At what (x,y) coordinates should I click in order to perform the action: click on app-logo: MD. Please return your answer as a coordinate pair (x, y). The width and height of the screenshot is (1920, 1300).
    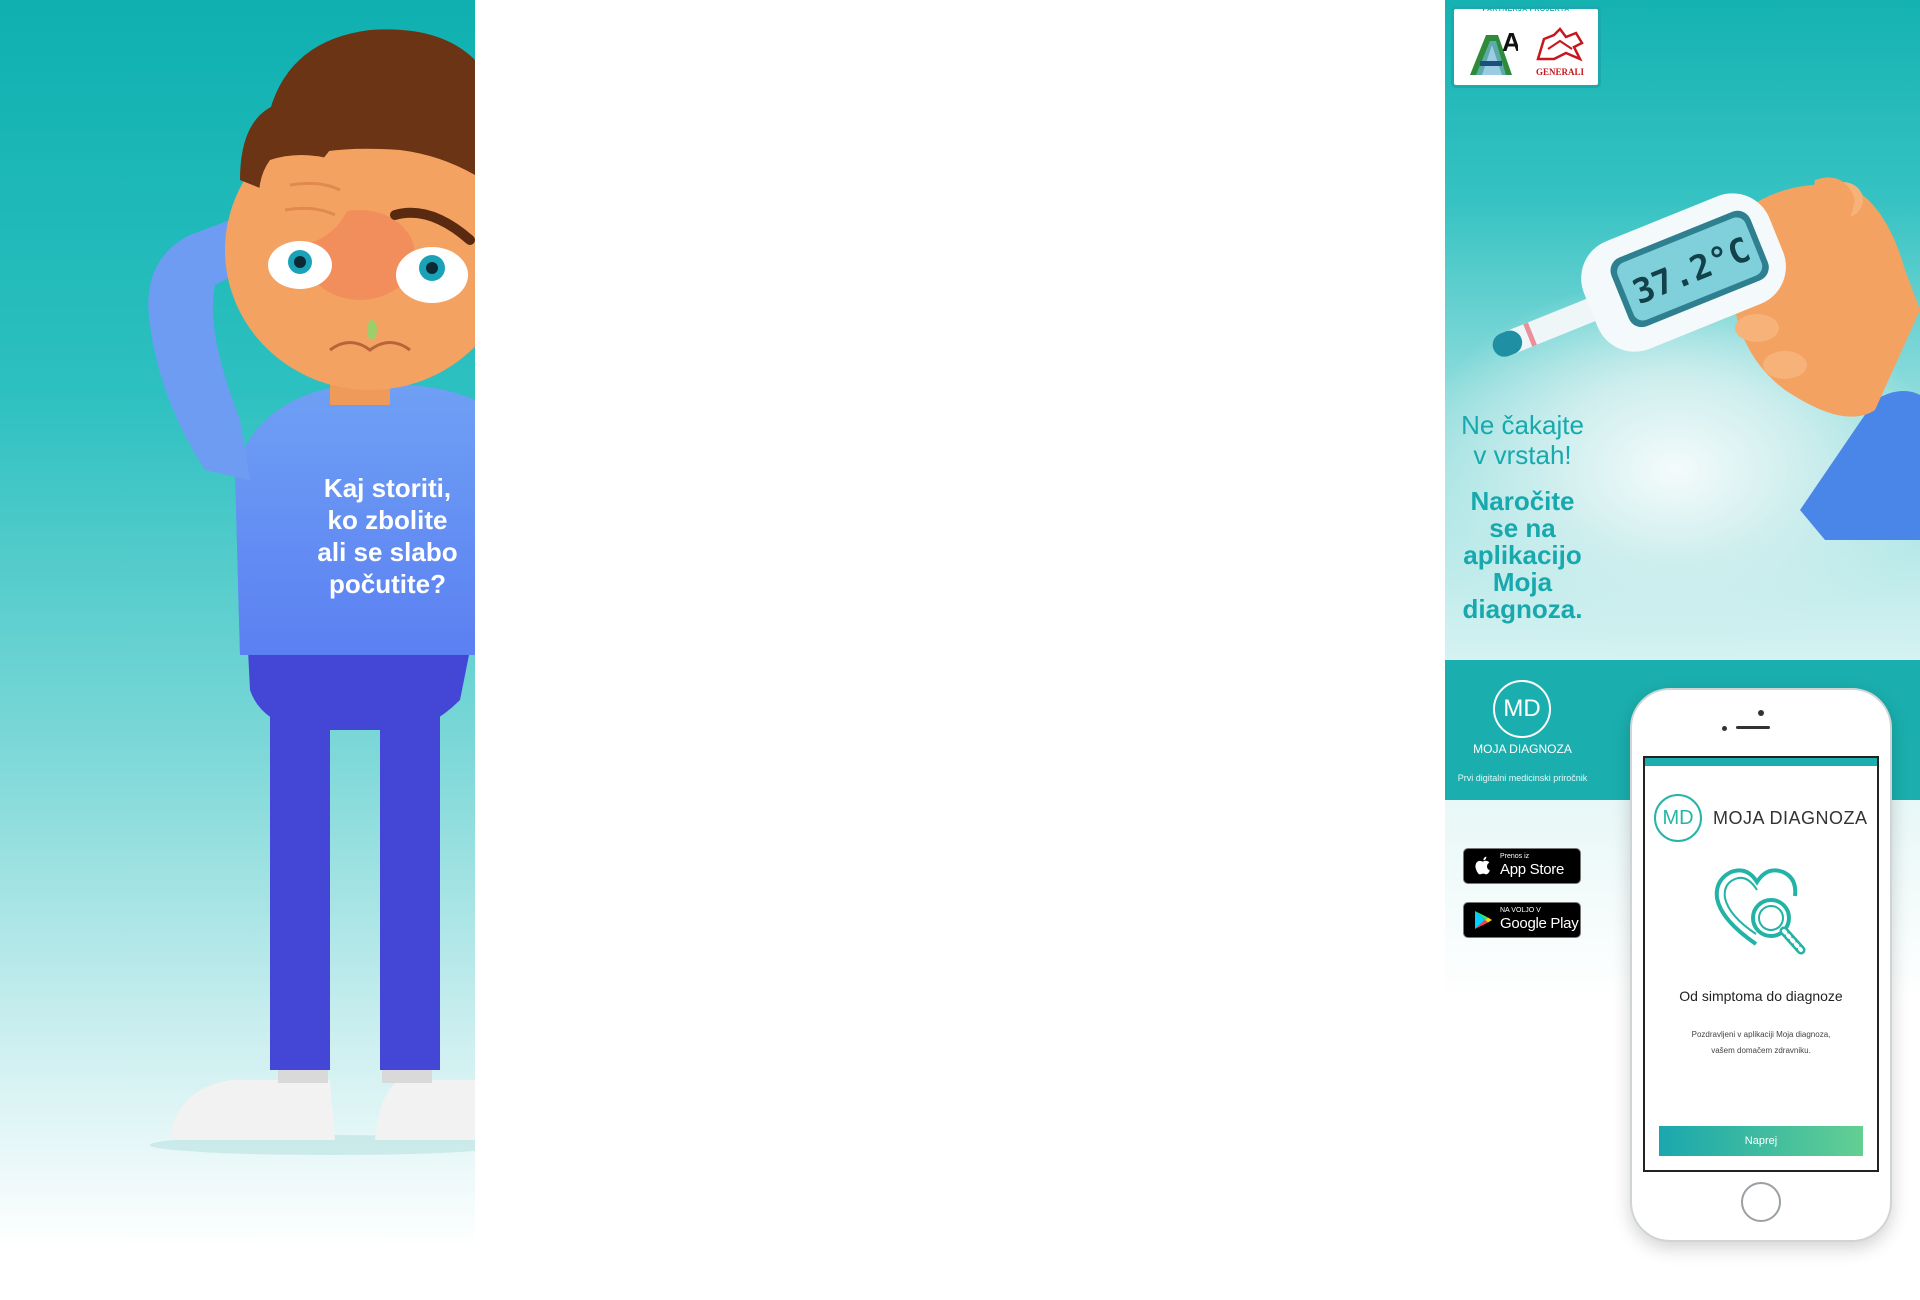
    Looking at the image, I should click on (1678, 818).